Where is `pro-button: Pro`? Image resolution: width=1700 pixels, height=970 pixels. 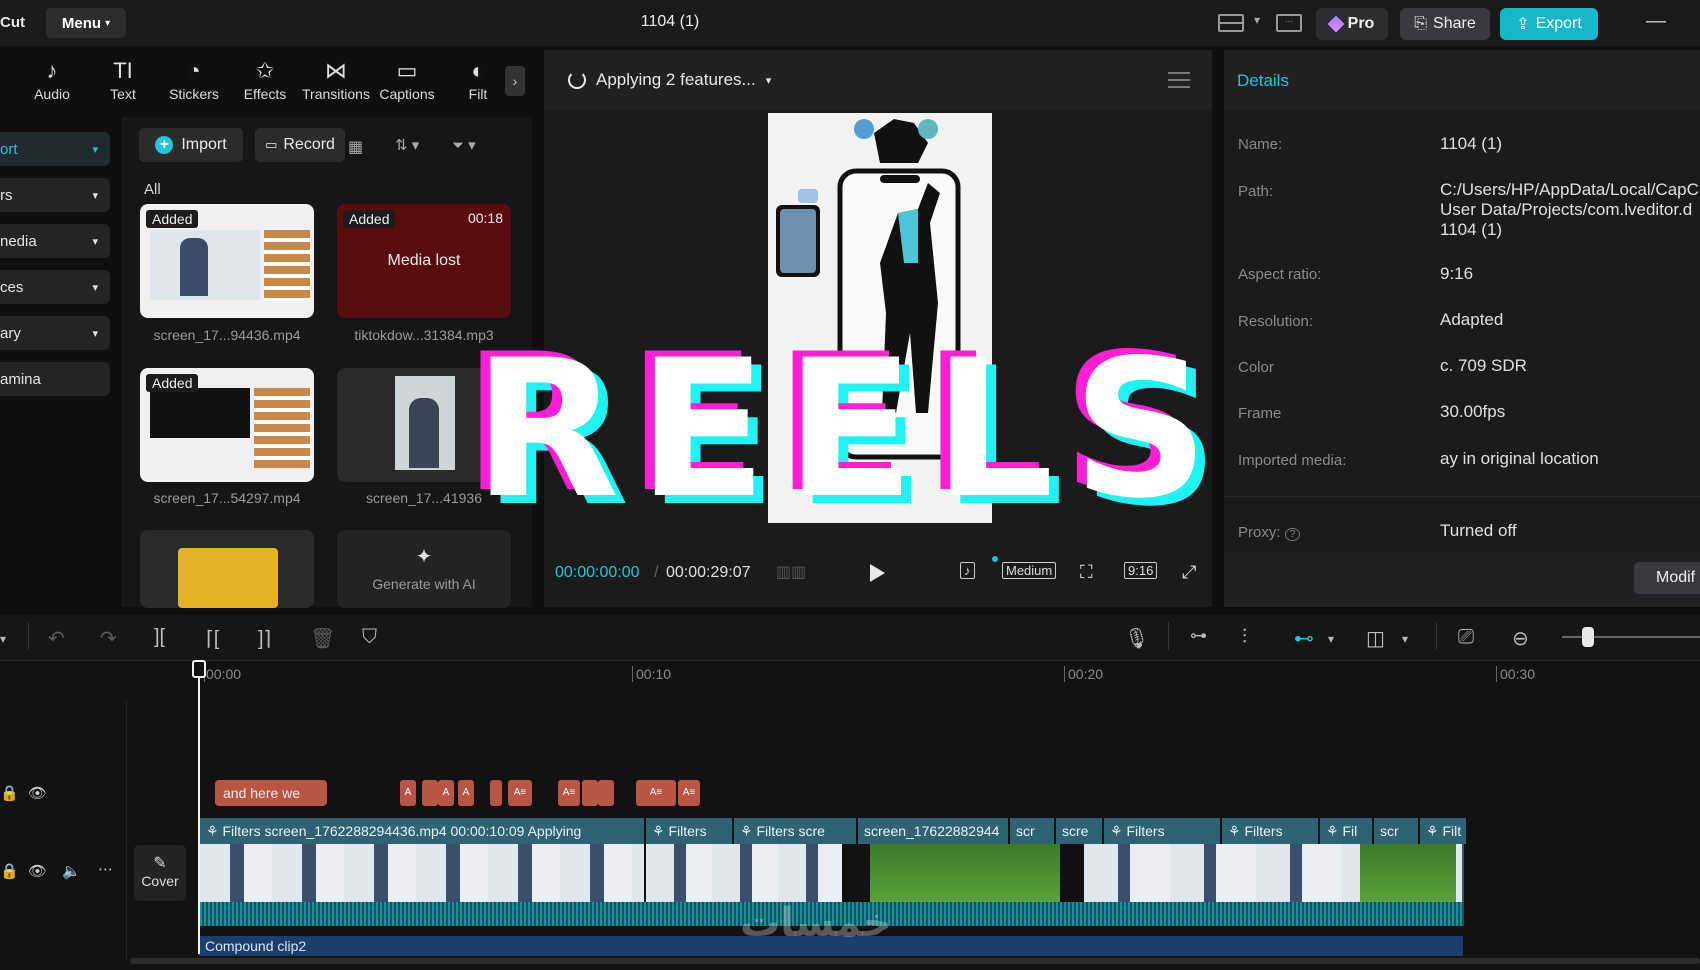
pro-button: Pro is located at coordinates (1352, 24).